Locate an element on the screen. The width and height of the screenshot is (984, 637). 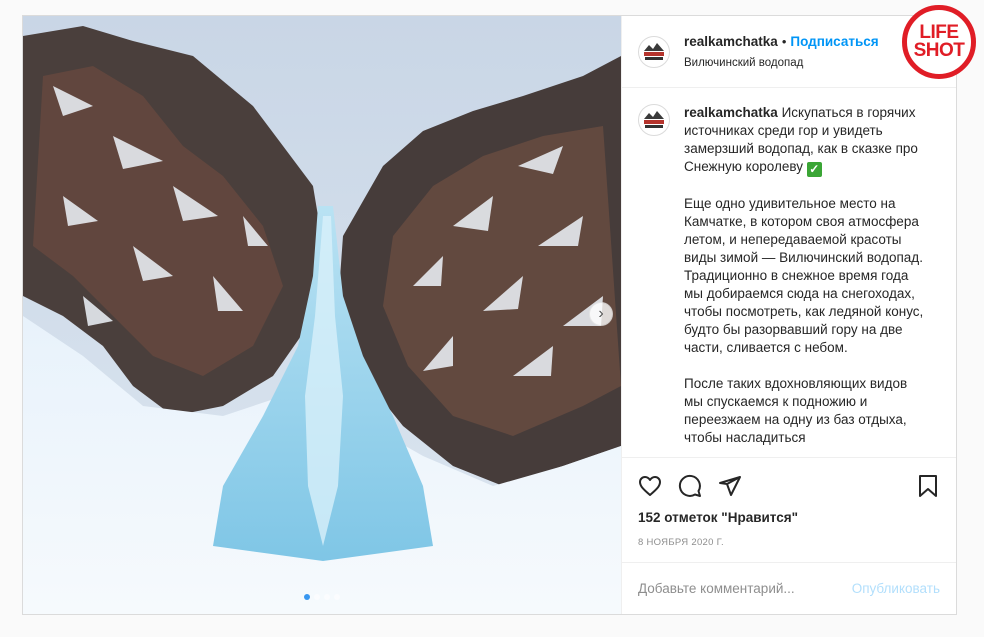
location-link: Вилючинский водопад is located at coordinates (781, 64).